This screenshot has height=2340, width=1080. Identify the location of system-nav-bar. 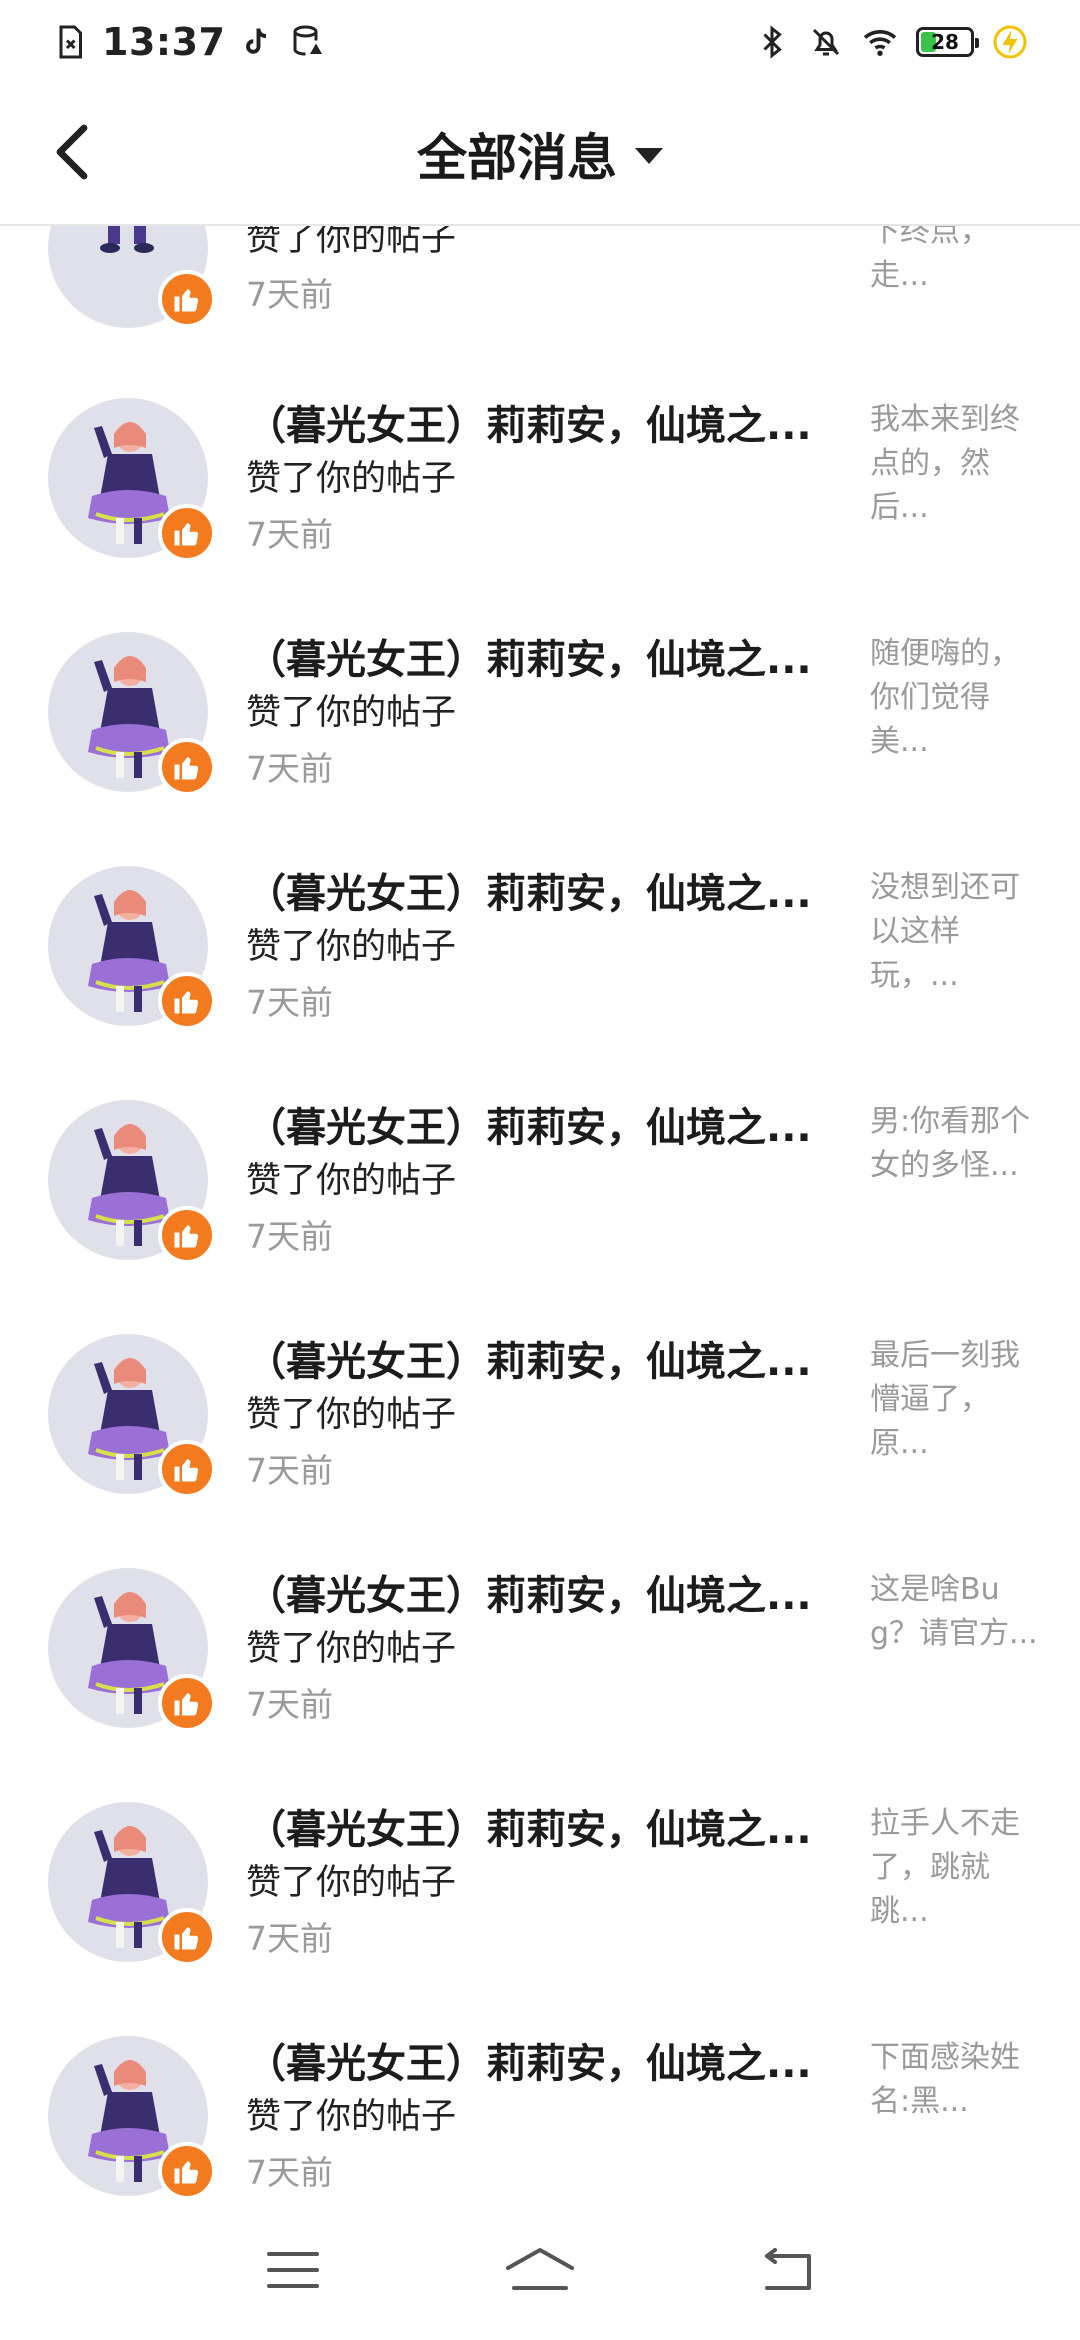
(540, 2270).